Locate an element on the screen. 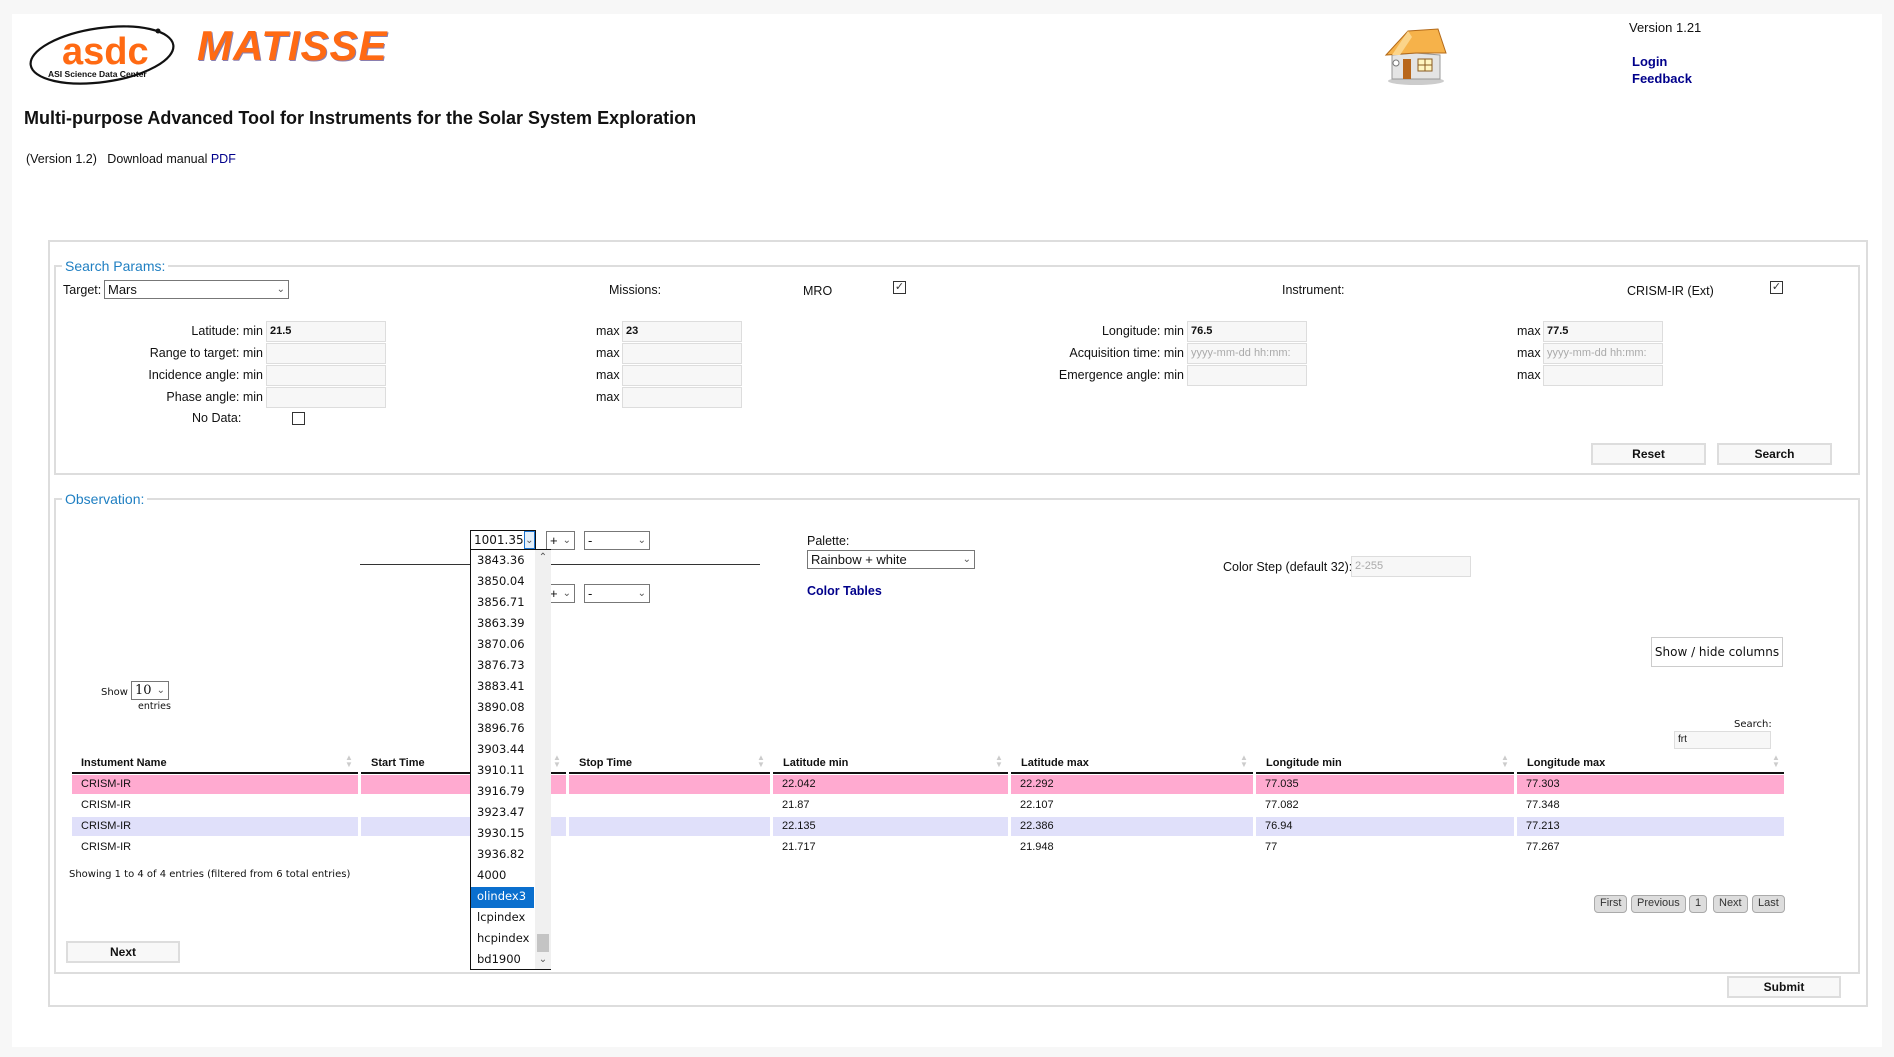  scroll-up-icon: ⌃ is located at coordinates (543, 557).